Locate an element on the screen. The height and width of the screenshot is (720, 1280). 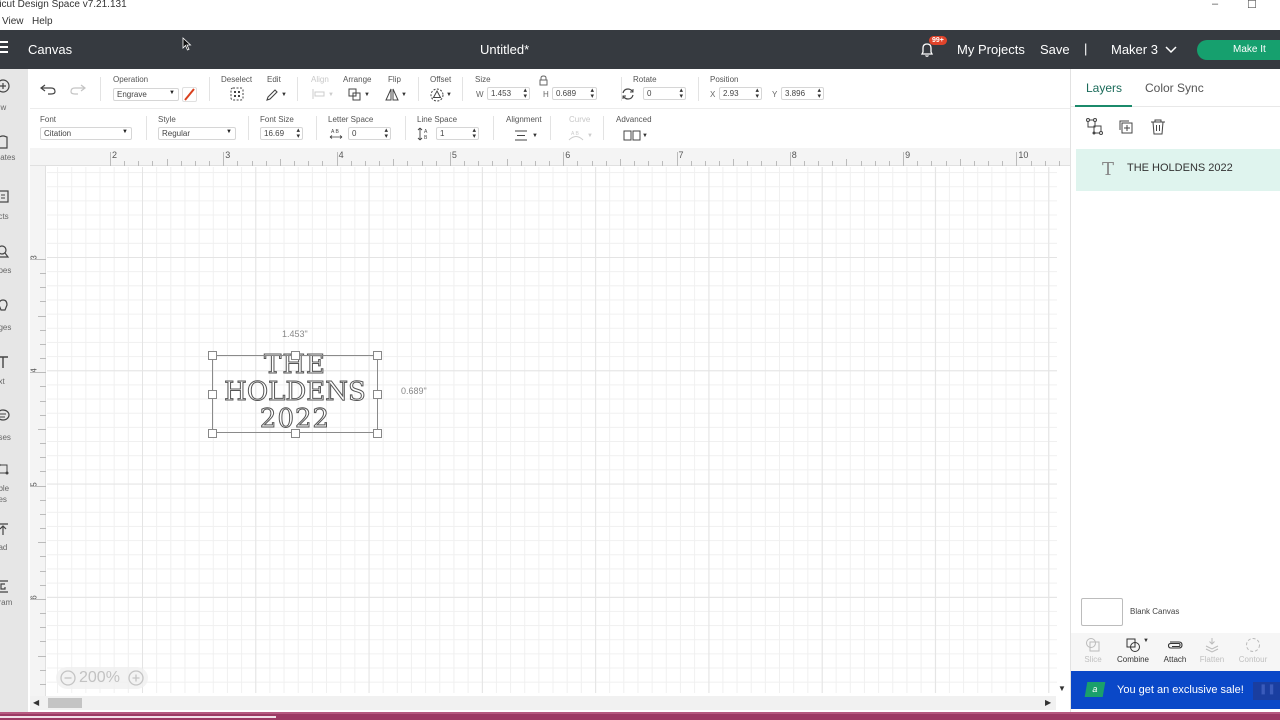
document-title: Untitled* is located at coordinates (504, 49).